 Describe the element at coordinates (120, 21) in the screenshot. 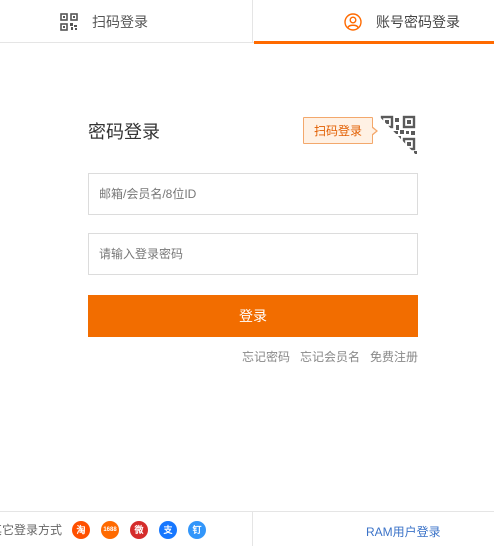

I see `tab-qr-label: 扫码登录` at that location.